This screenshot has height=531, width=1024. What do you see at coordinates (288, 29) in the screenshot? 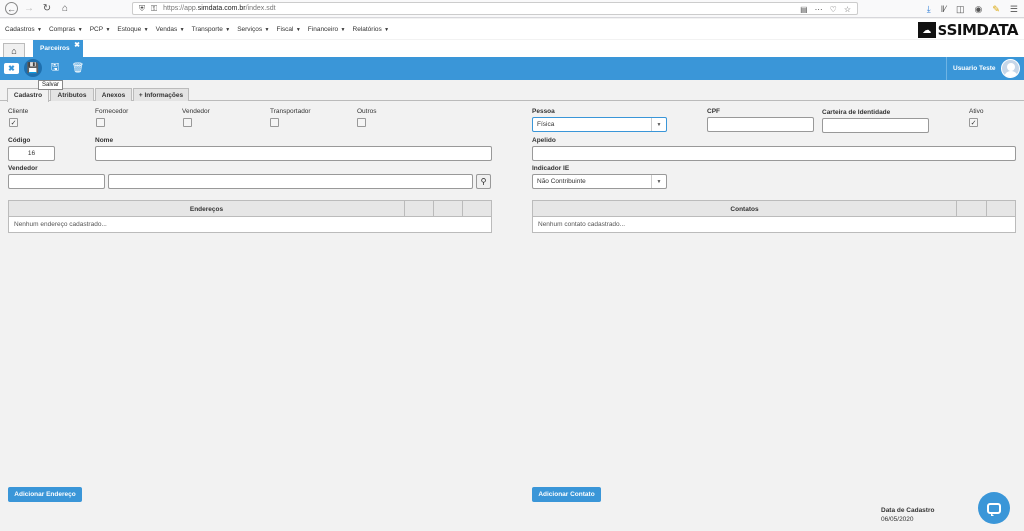
I see `menu-fiscal: Fiscal ▼` at bounding box center [288, 29].